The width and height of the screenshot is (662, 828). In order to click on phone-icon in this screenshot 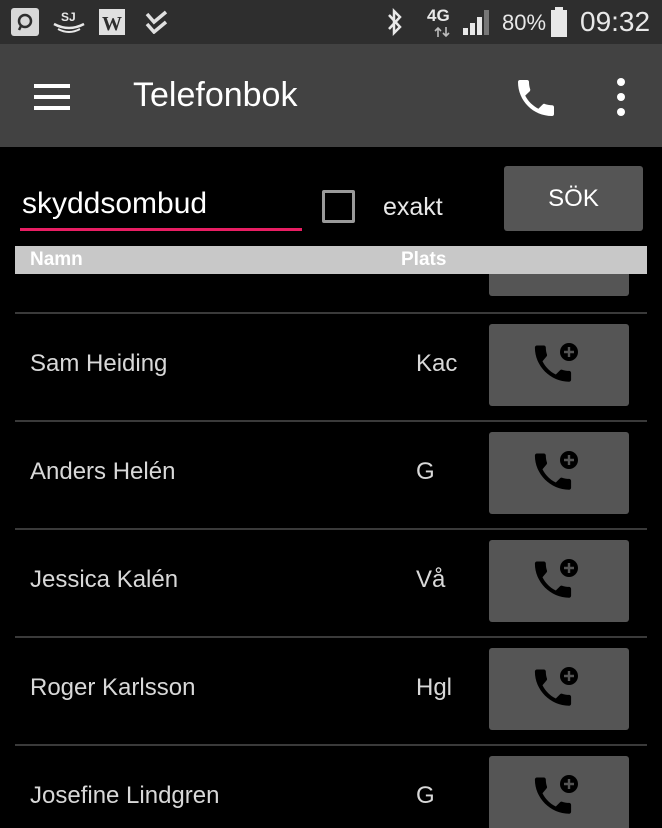, I will do `click(536, 98)`.